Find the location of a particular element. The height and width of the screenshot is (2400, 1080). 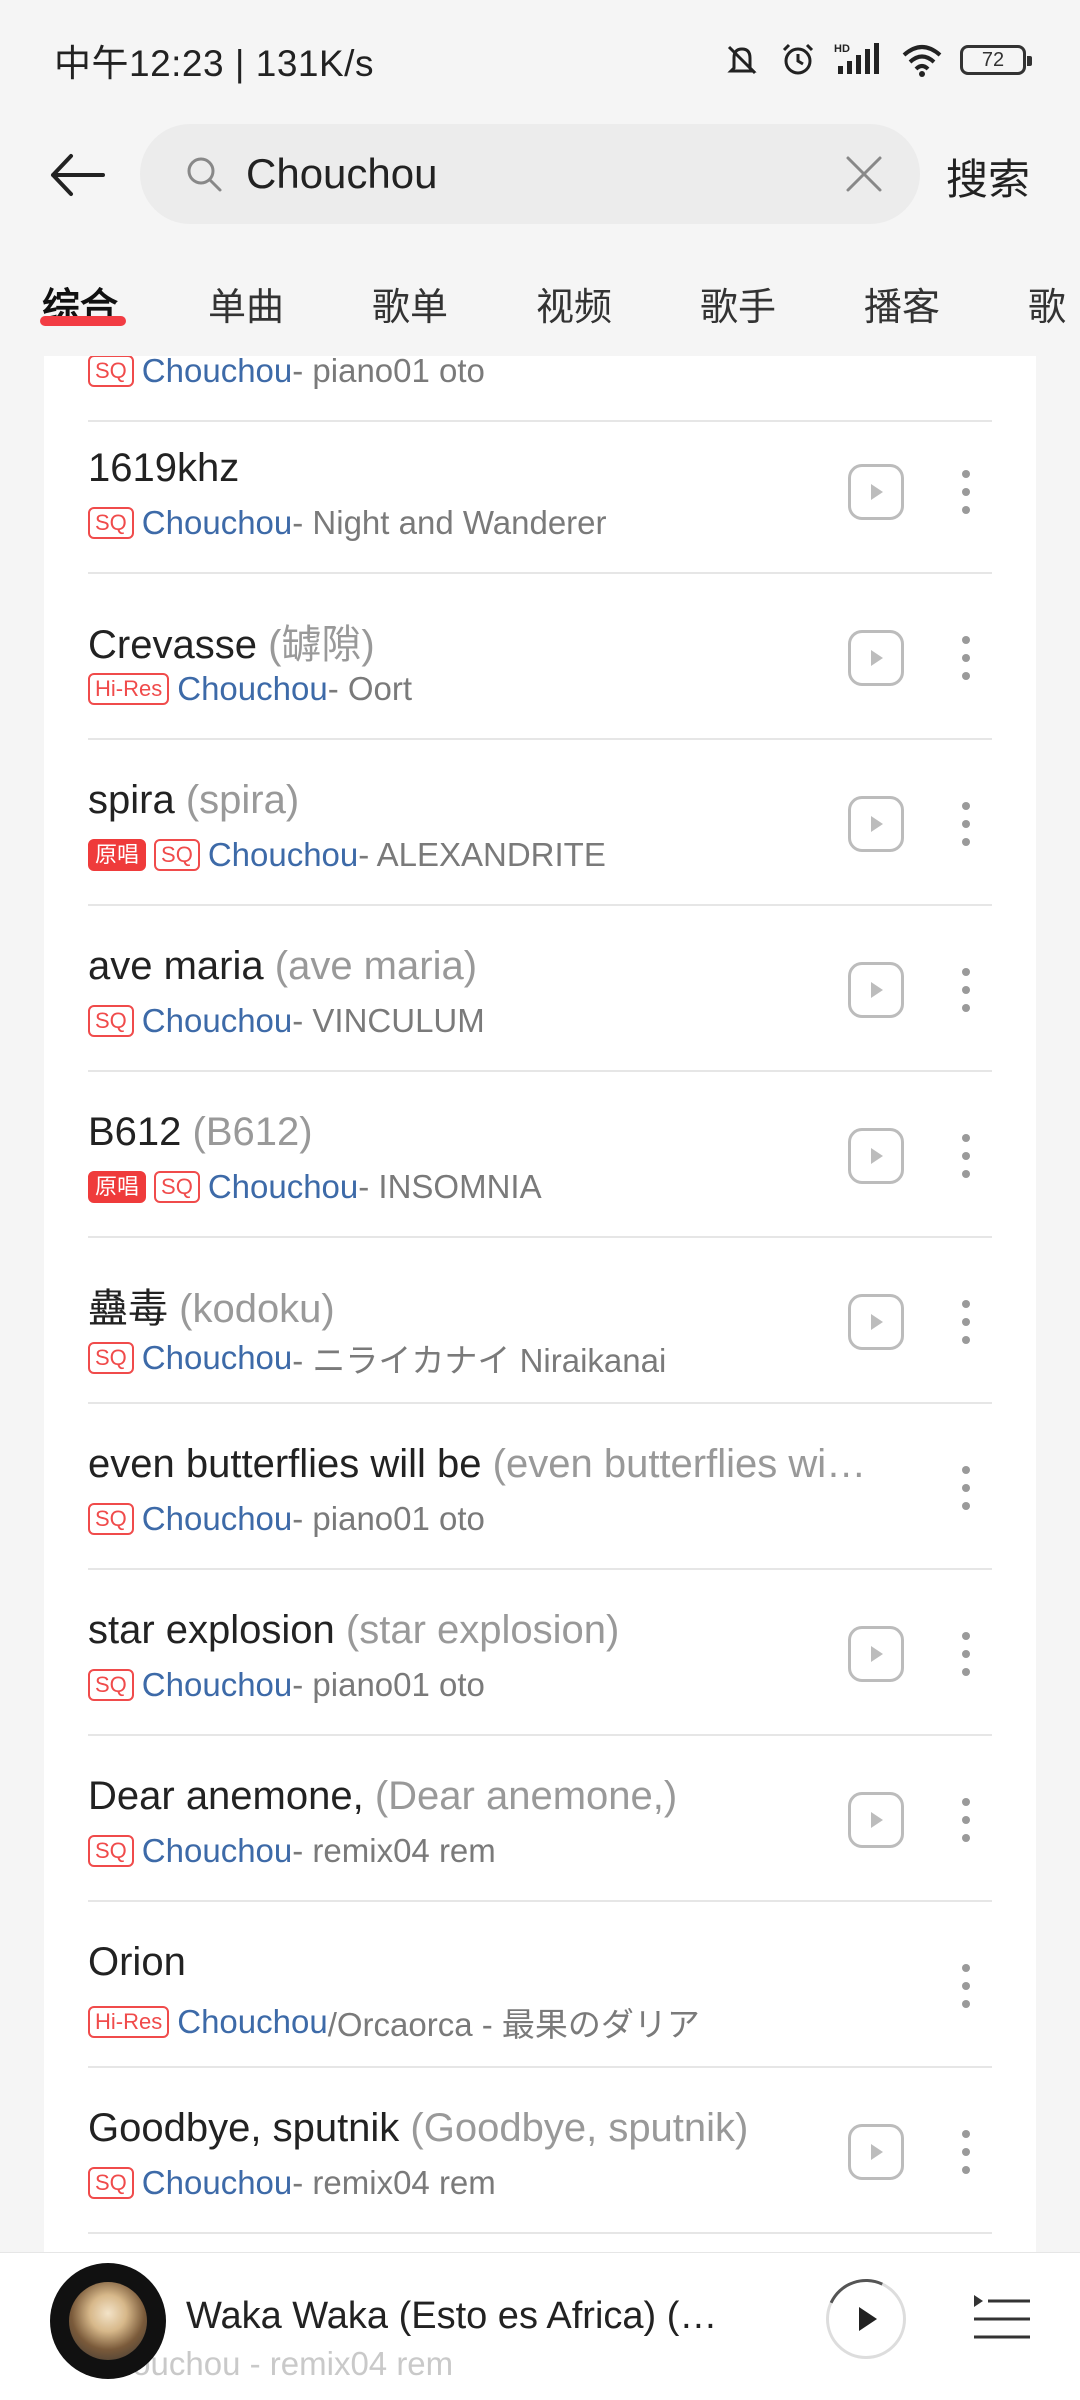

song-name: 蠱毒 is located at coordinates (134, 1309).